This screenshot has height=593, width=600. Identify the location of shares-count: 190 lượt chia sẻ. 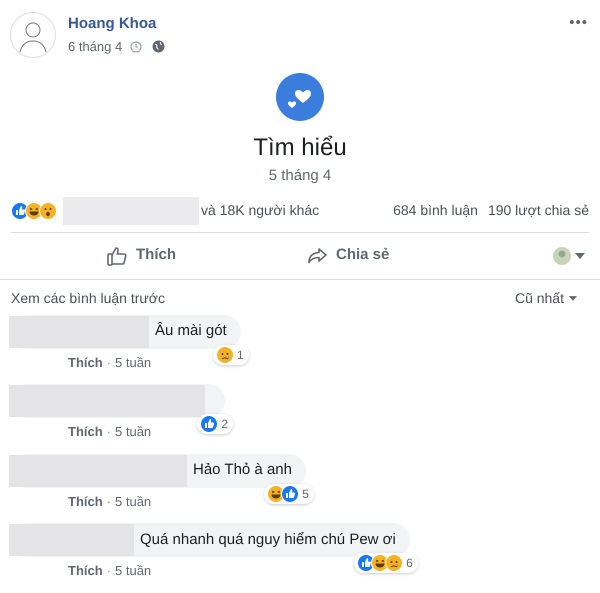
(538, 210).